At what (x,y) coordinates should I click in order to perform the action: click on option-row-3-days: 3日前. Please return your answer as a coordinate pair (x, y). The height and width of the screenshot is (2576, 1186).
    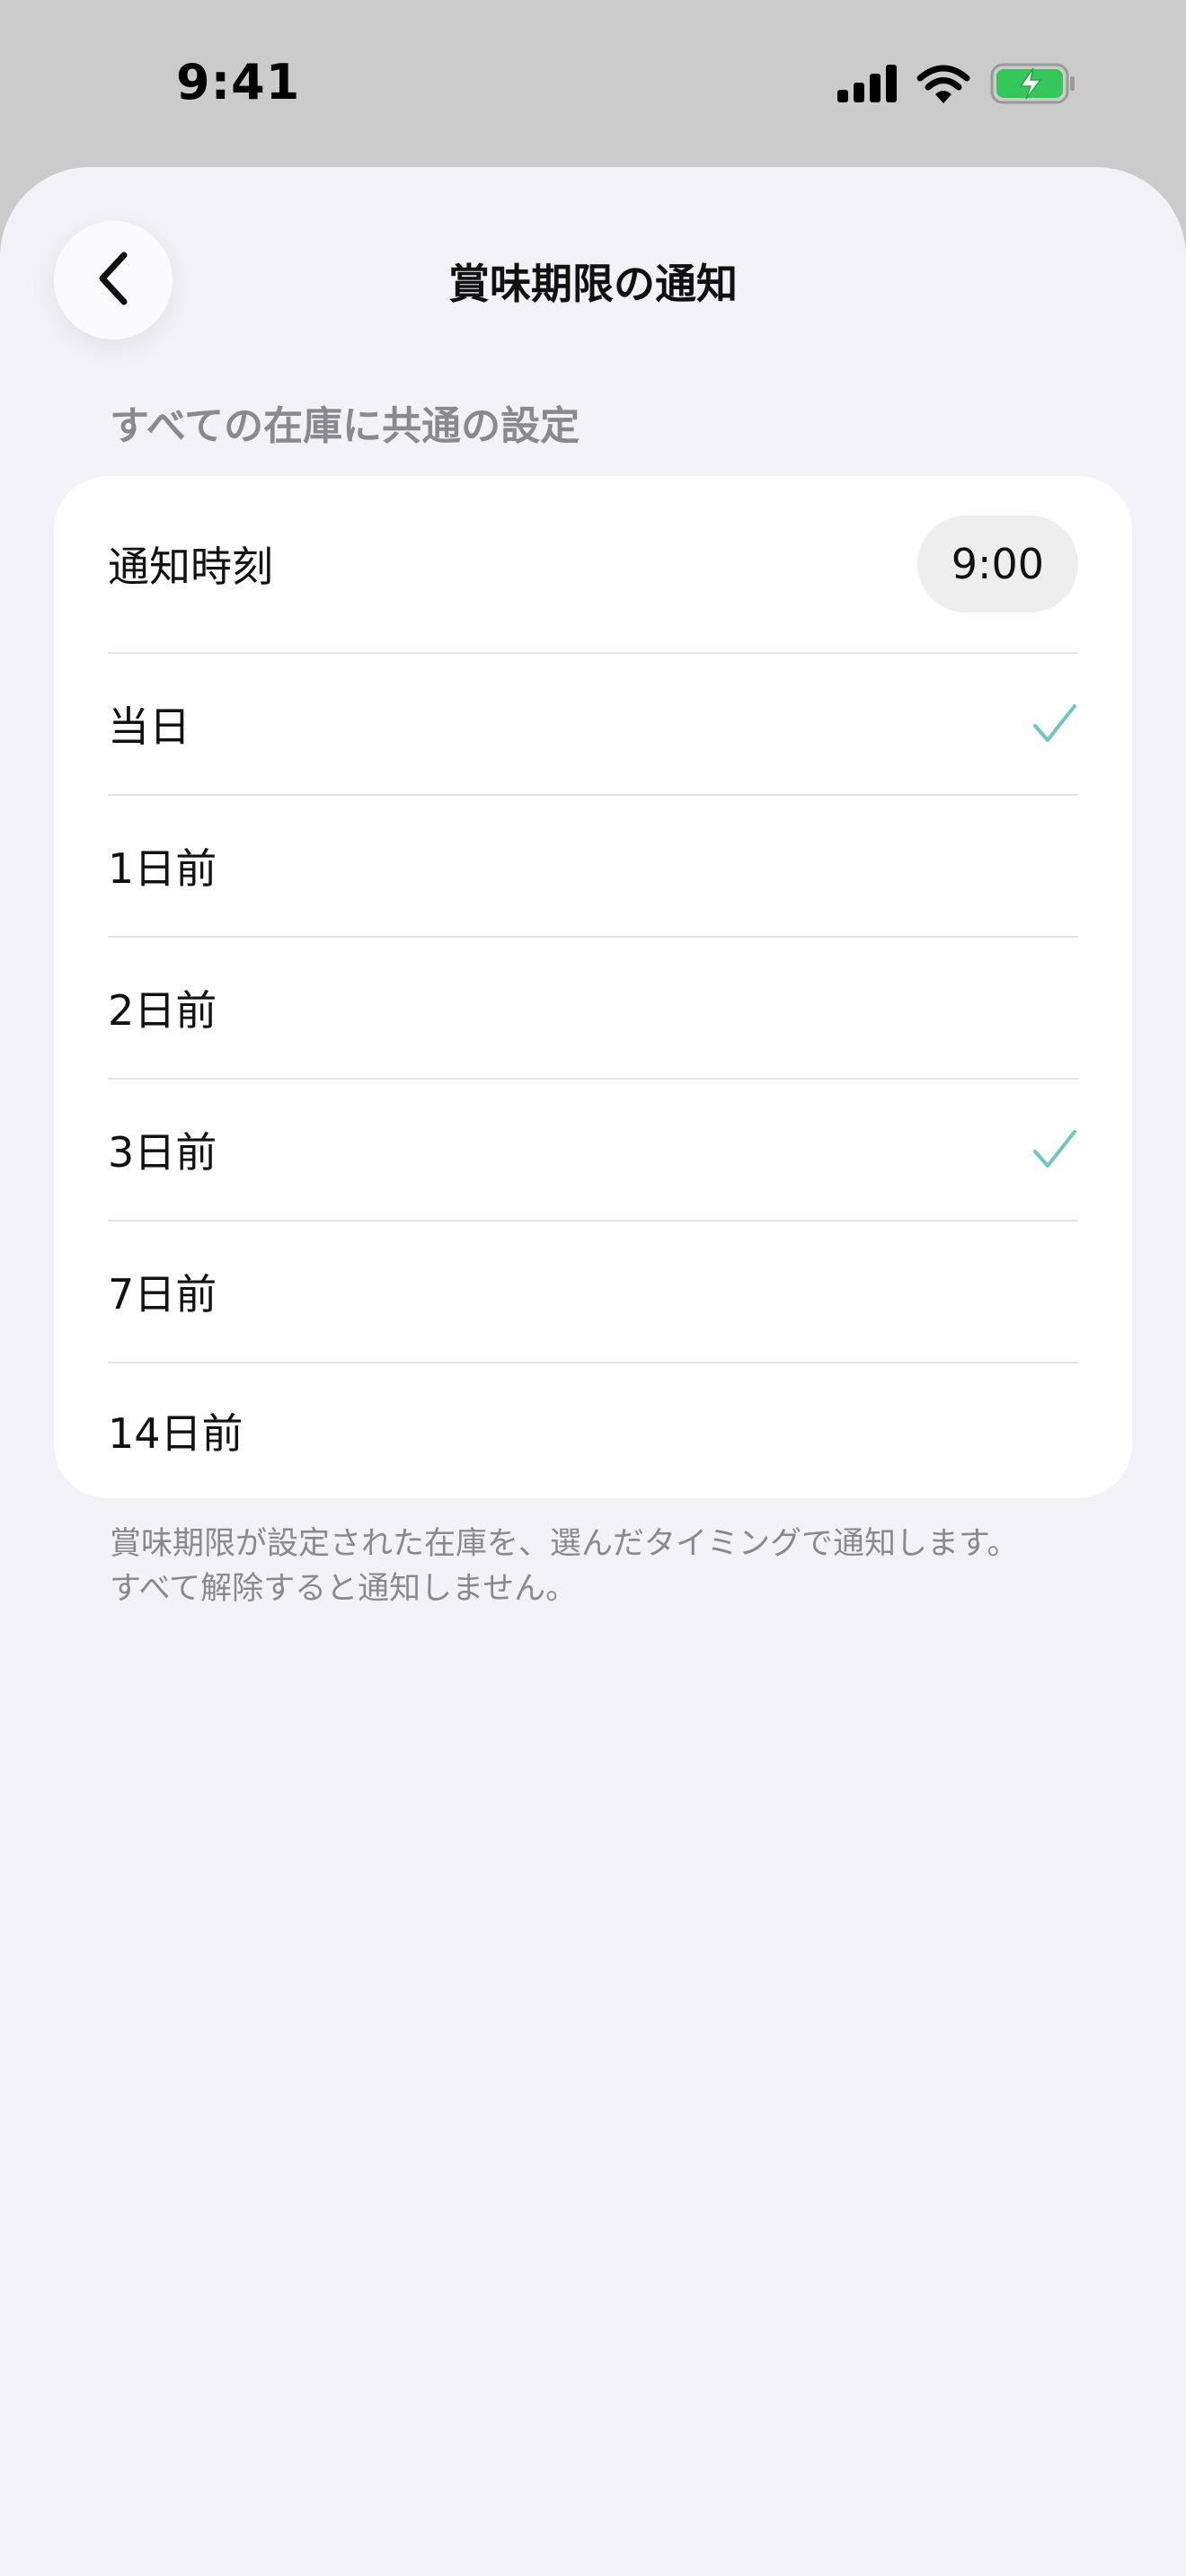
    Looking at the image, I should click on (593, 1150).